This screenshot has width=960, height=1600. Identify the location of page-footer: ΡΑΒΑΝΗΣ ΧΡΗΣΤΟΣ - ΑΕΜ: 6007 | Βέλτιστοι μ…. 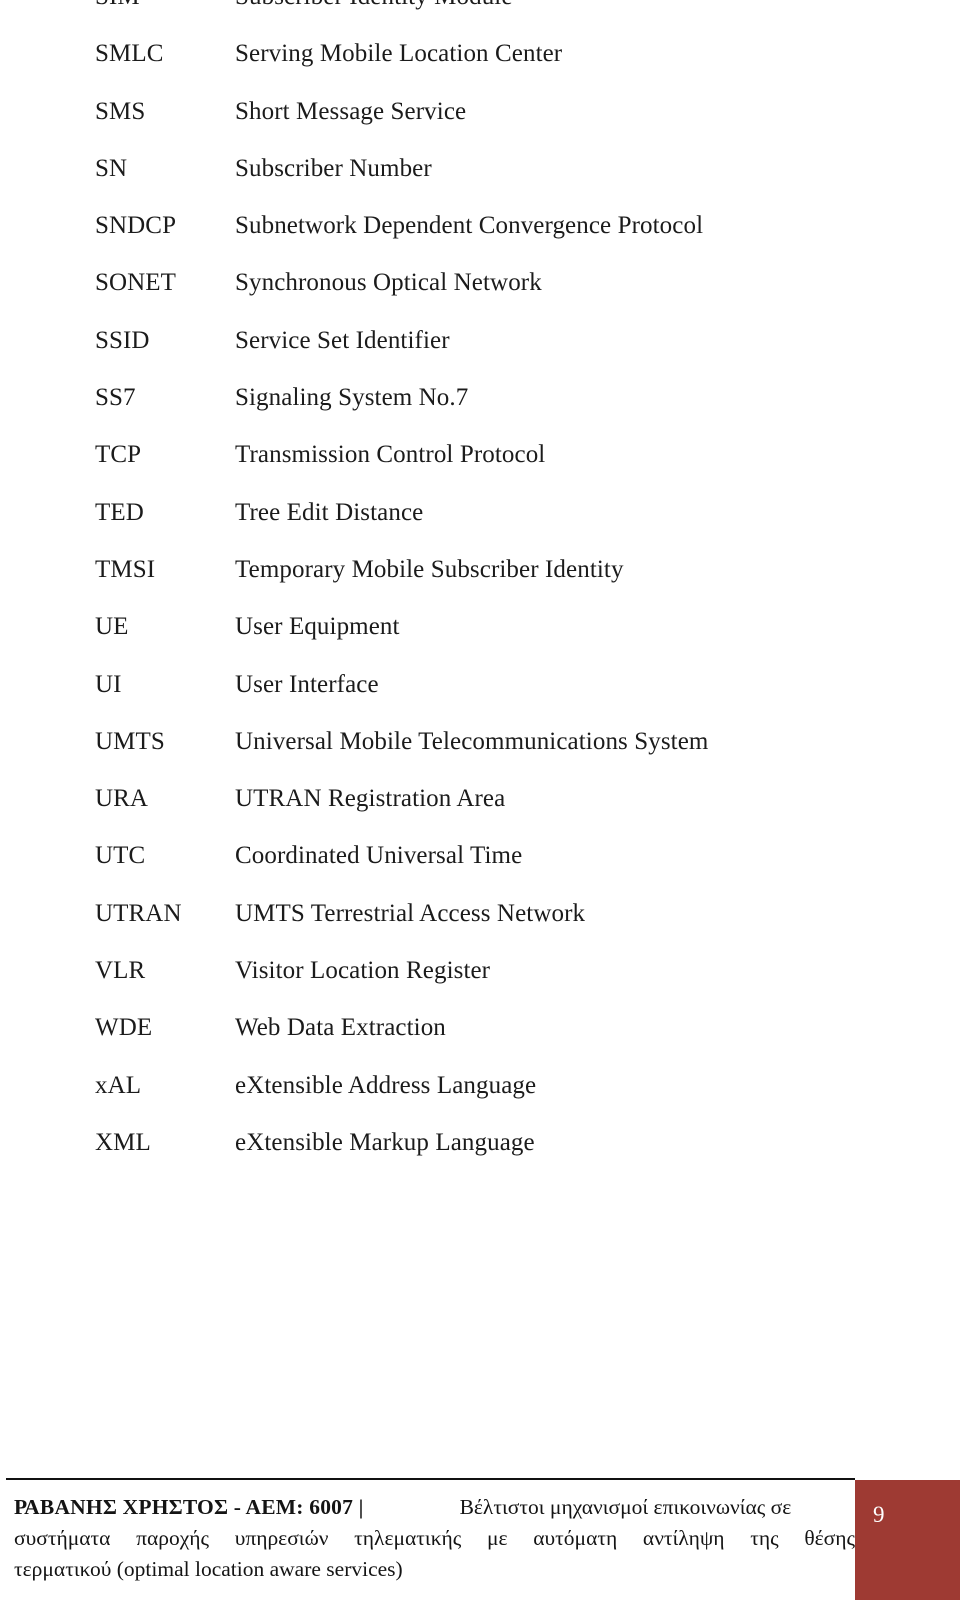
(480, 1539).